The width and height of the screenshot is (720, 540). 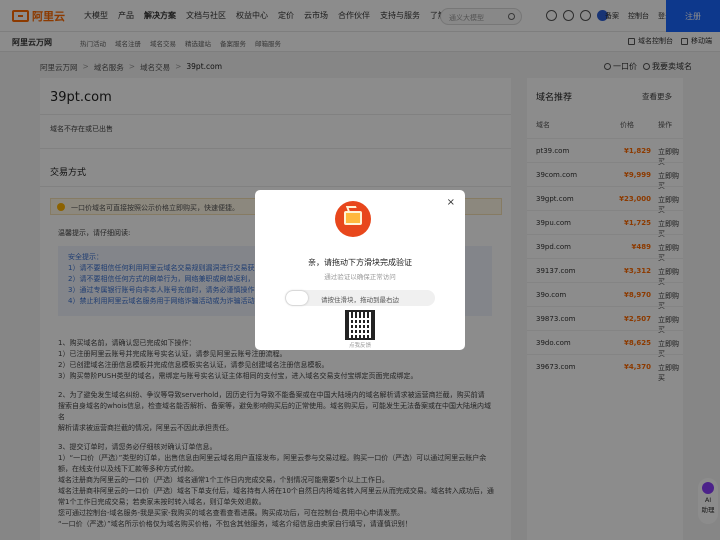 What do you see at coordinates (297, 298) in the screenshot?
I see `slider-handle` at bounding box center [297, 298].